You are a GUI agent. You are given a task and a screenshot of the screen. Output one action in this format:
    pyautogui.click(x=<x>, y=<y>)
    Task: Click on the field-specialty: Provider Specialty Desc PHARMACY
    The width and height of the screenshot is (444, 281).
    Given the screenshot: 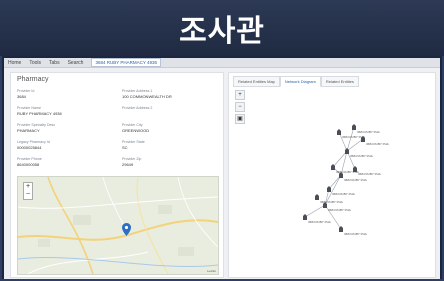 What is the action you would take?
    pyautogui.click(x=64, y=128)
    